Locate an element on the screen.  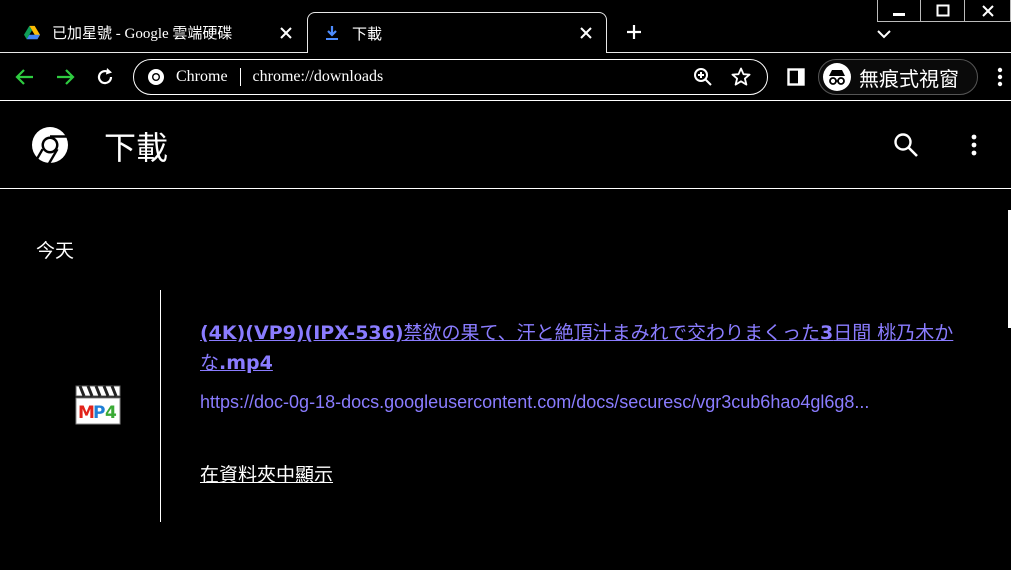
star-icon is located at coordinates (741, 76).